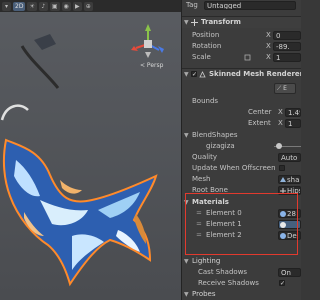 The image size is (320, 300). What do you see at coordinates (250, 5) in the screenshot?
I see `tag-dropdown: Untagged` at bounding box center [250, 5].